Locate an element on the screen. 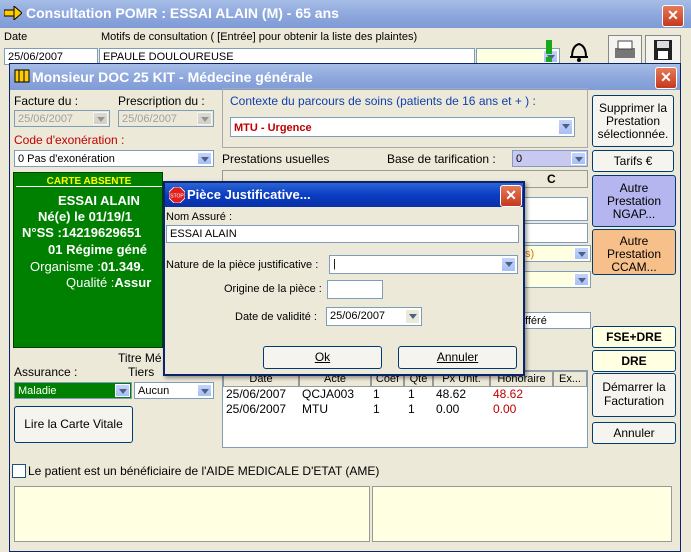 Image resolution: width=691 pixels, height=552 pixels. origine-piece-label: Origine de la pièce : is located at coordinates (273, 289).